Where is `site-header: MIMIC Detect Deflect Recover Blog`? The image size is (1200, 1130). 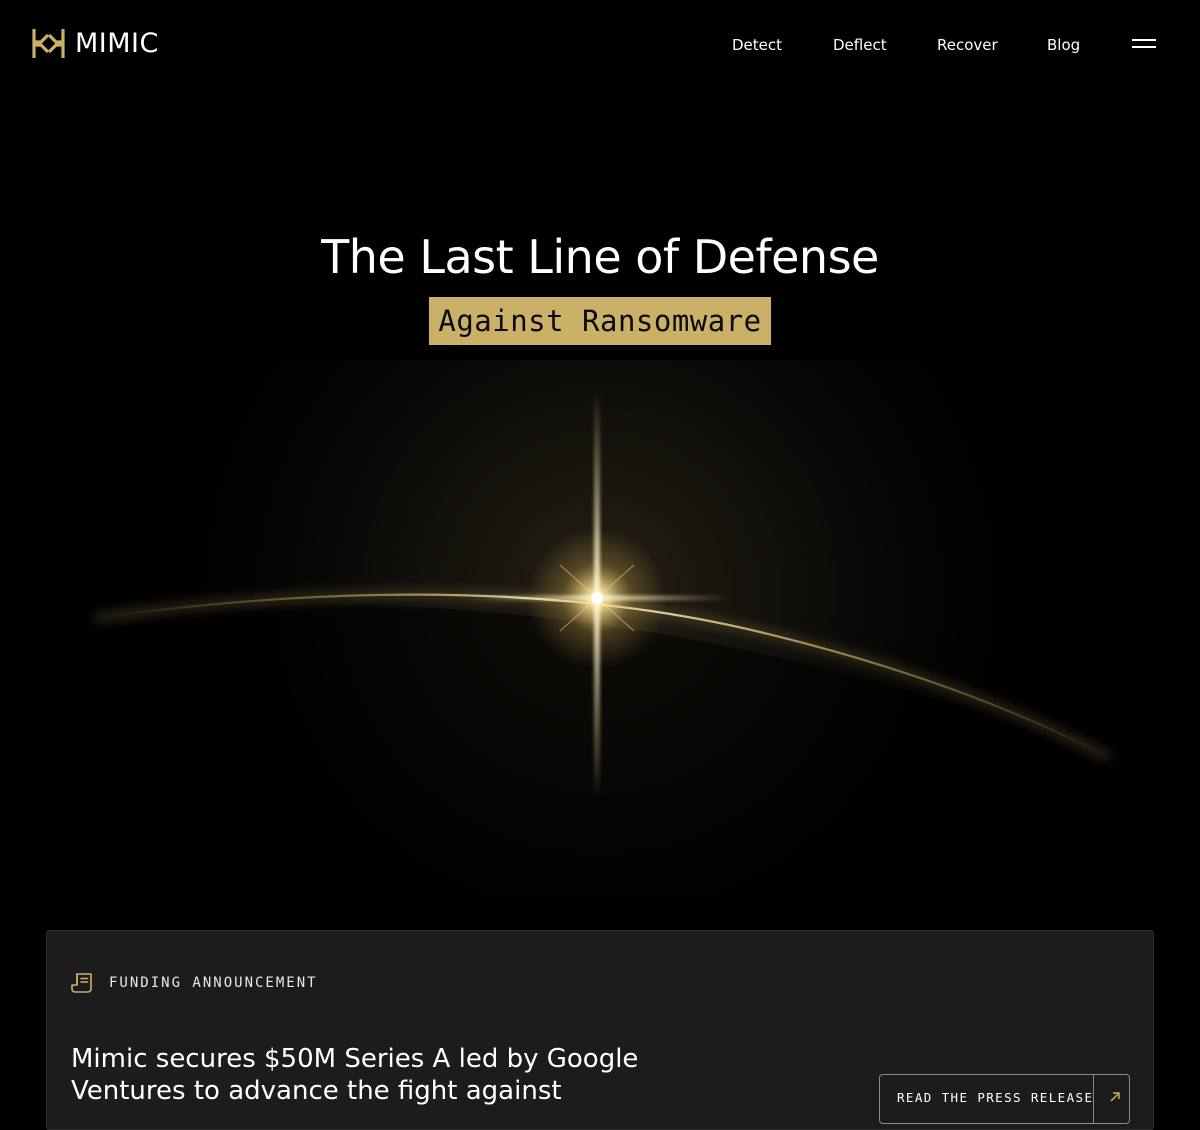 site-header: MIMIC Detect Deflect Recover Blog is located at coordinates (600, 45).